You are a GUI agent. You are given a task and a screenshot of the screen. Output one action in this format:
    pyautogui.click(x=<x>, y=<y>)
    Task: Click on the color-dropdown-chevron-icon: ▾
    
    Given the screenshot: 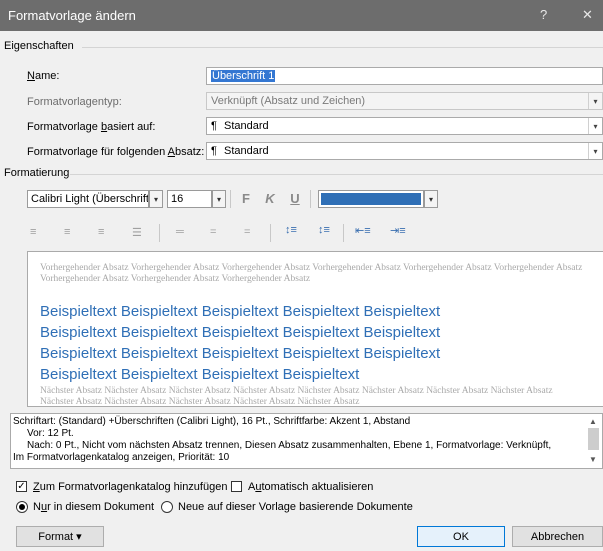 What is the action you would take?
    pyautogui.click(x=431, y=199)
    